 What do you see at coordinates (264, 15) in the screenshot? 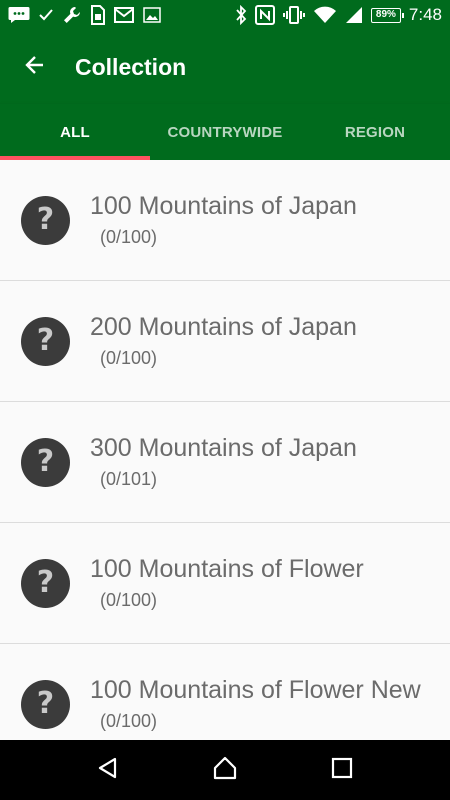
I see `nfc-icon` at bounding box center [264, 15].